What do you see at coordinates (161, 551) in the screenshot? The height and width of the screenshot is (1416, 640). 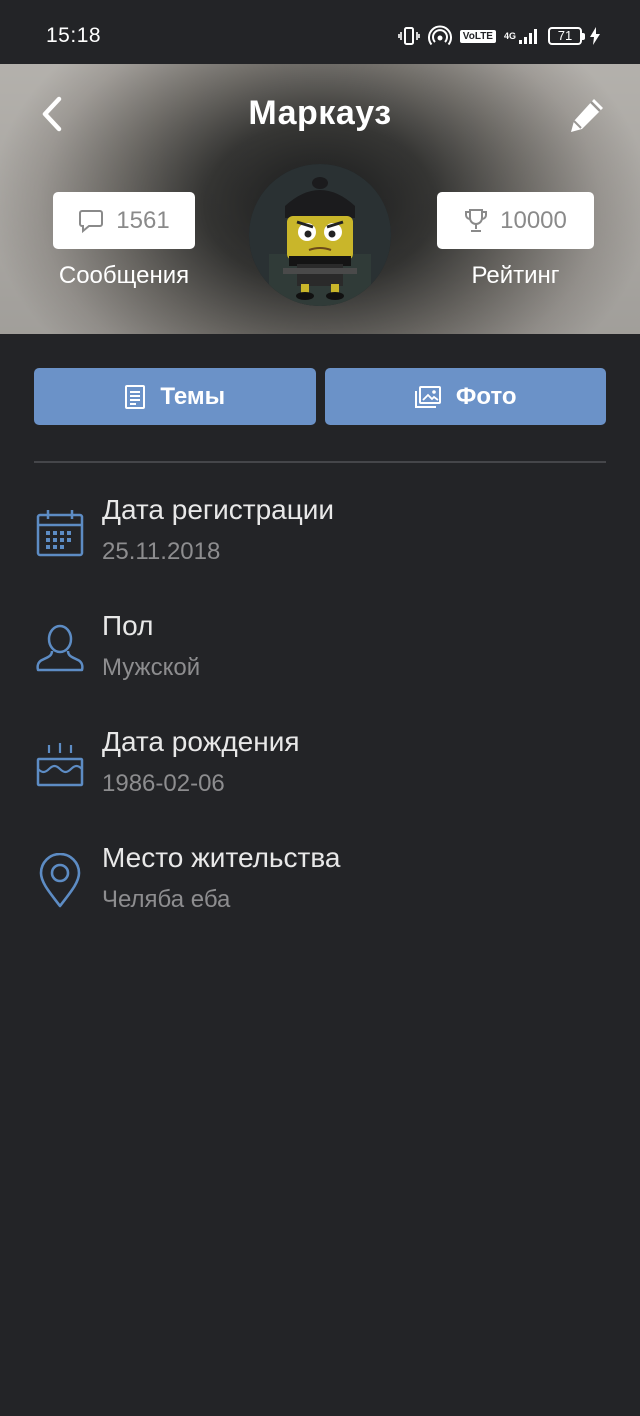 I see `info-value: 25.11.2018` at bounding box center [161, 551].